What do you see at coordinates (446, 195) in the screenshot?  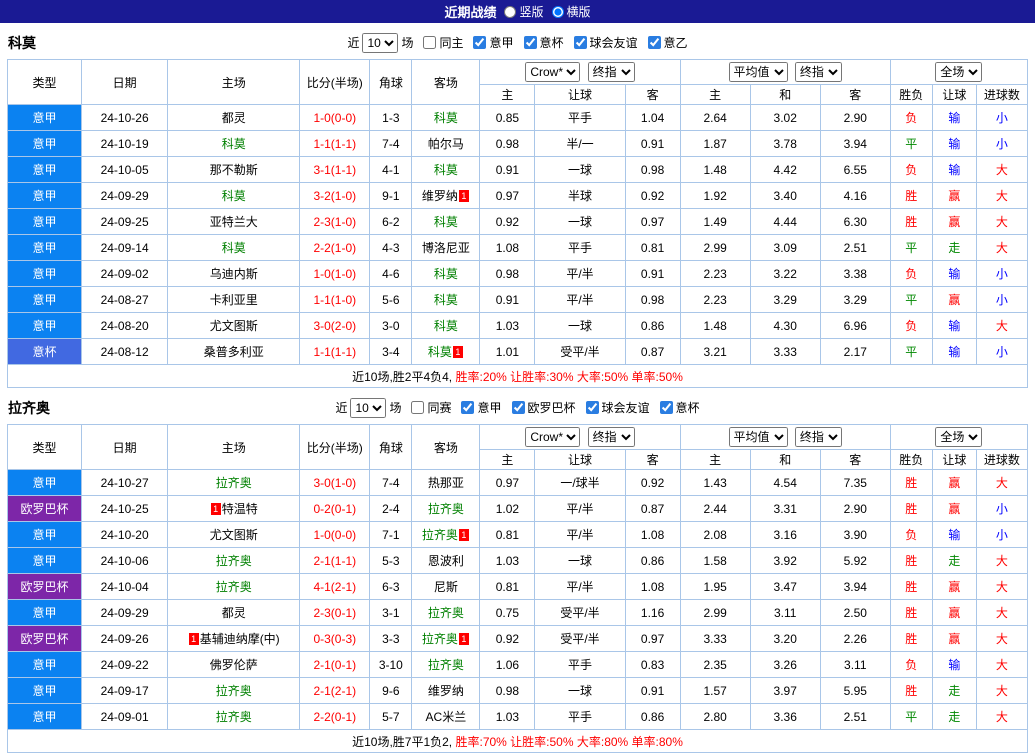 I see `away-team-cell: 维罗纳 1` at bounding box center [446, 195].